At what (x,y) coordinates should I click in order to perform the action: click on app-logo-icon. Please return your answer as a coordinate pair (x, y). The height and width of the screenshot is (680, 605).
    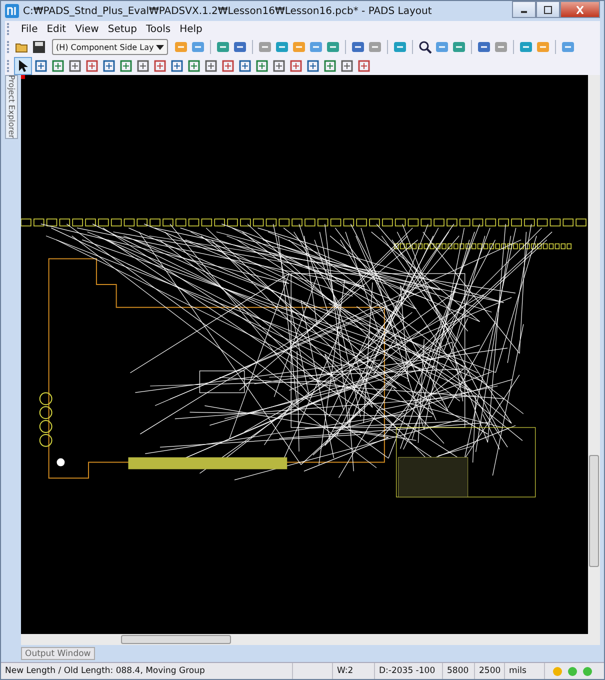
    Looking at the image, I should click on (12, 11).